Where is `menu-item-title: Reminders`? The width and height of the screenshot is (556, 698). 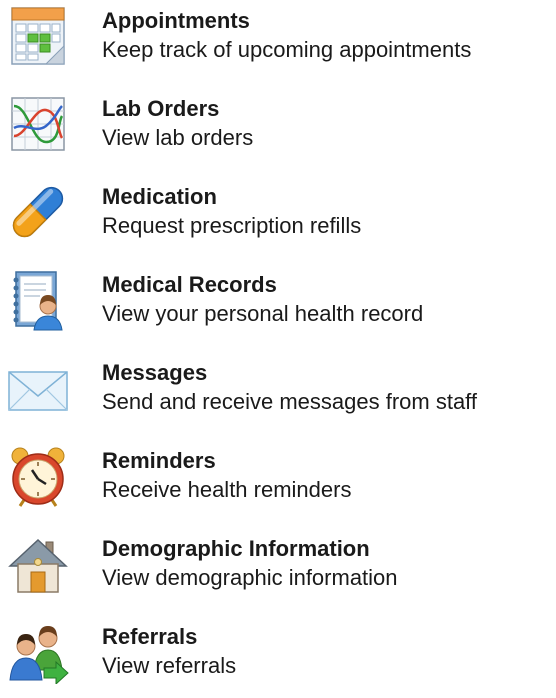
menu-item-title: Reminders is located at coordinates (159, 460).